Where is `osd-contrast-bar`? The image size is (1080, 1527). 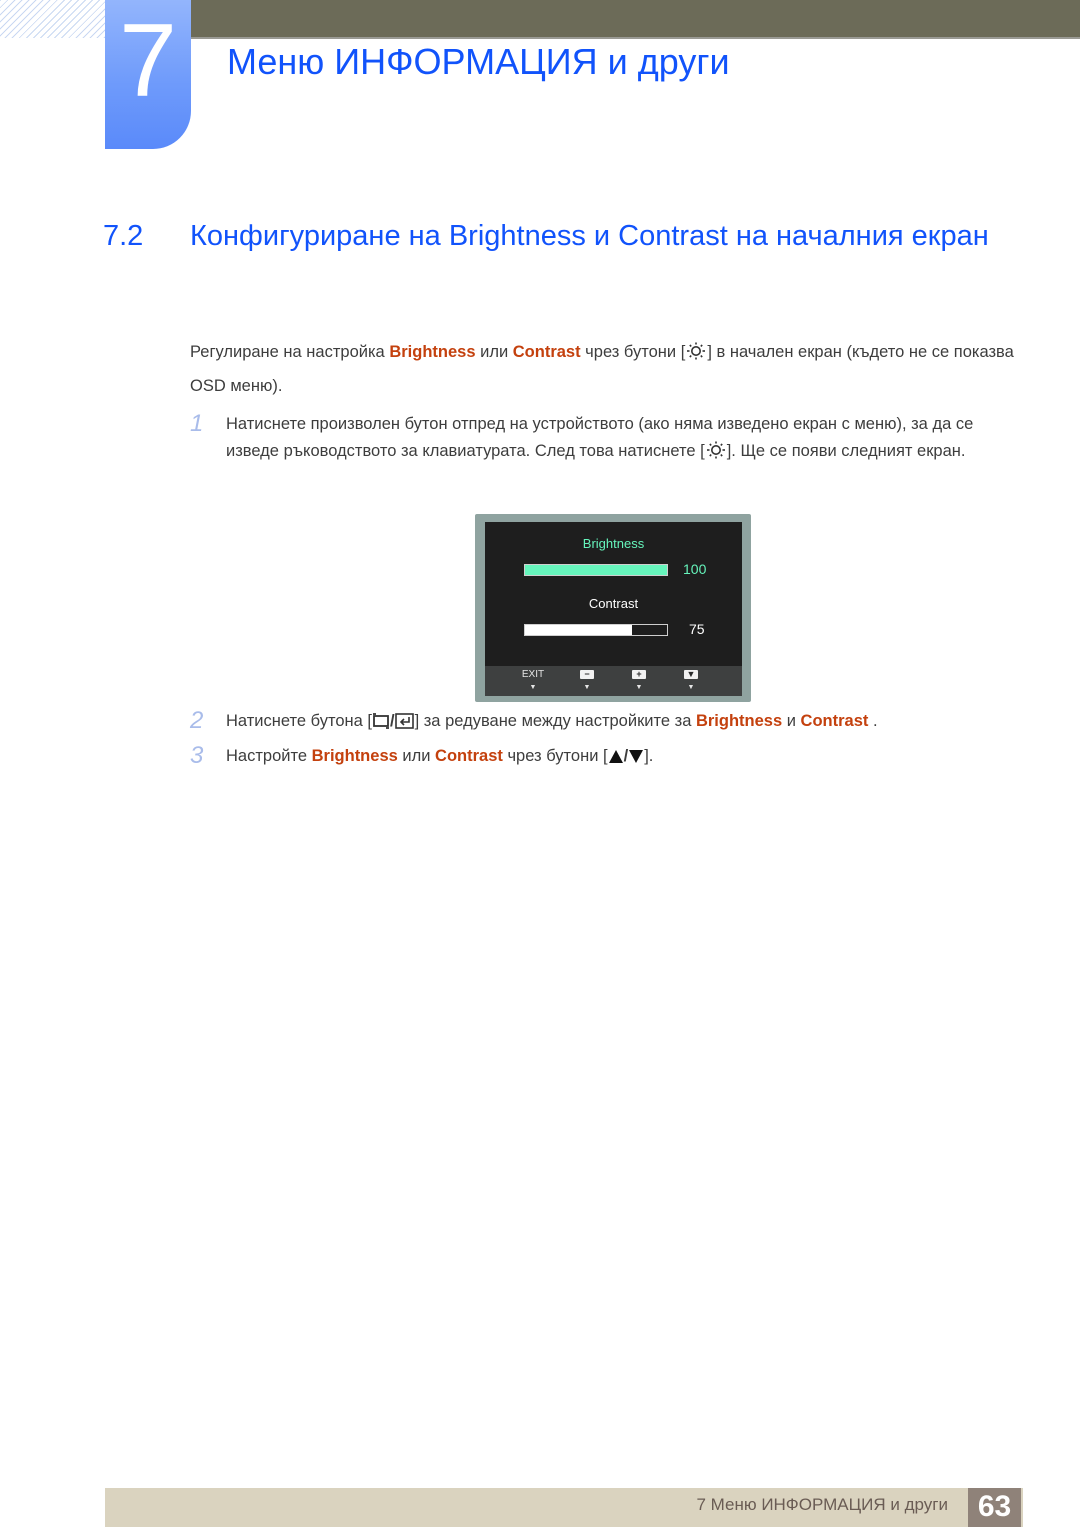
osd-contrast-bar is located at coordinates (596, 630).